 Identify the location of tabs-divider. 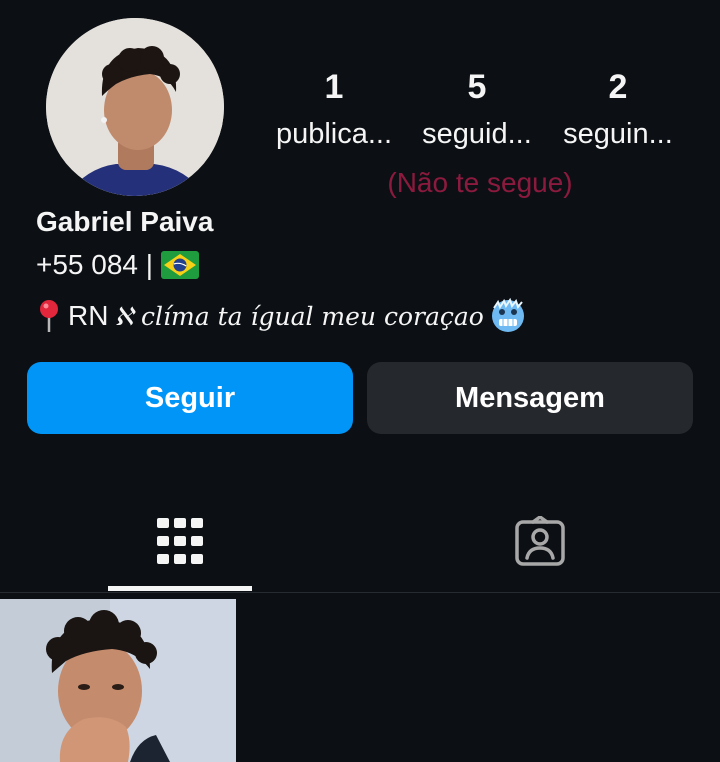
(360, 592).